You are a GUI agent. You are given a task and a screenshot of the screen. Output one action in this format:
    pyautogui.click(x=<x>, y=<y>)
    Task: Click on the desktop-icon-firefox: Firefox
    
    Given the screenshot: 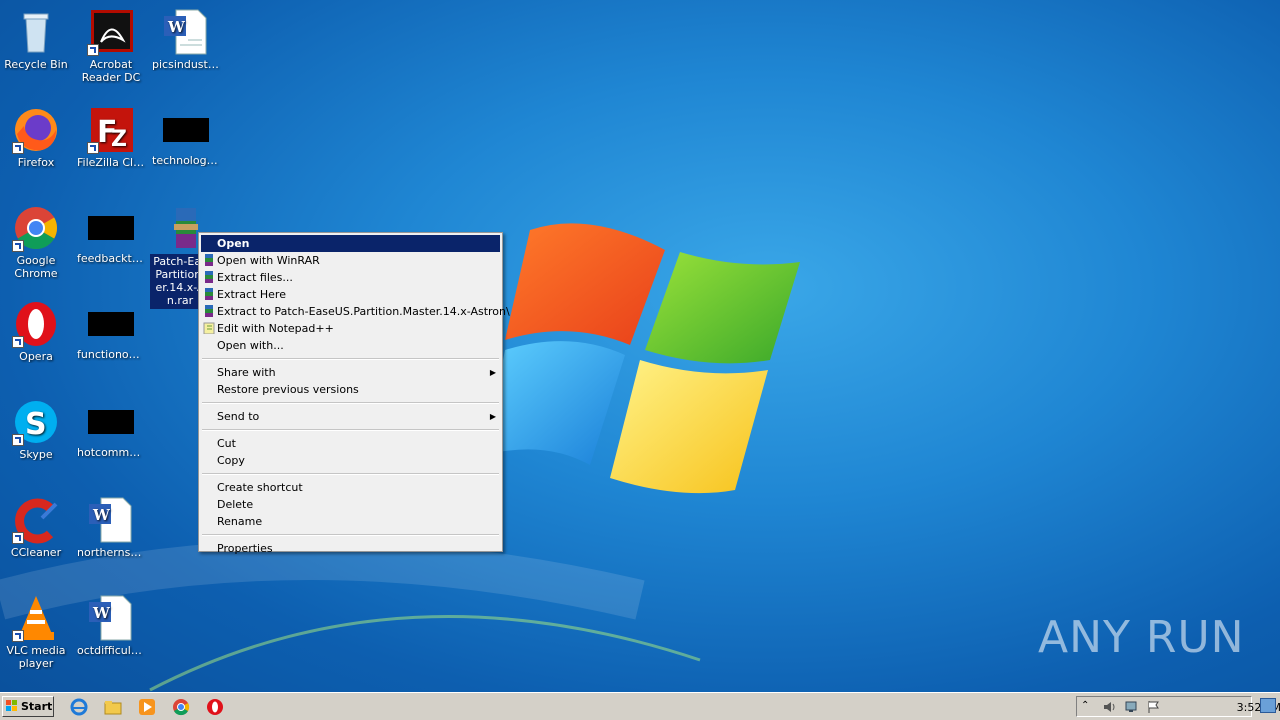 What is the action you would take?
    pyautogui.click(x=36, y=137)
    